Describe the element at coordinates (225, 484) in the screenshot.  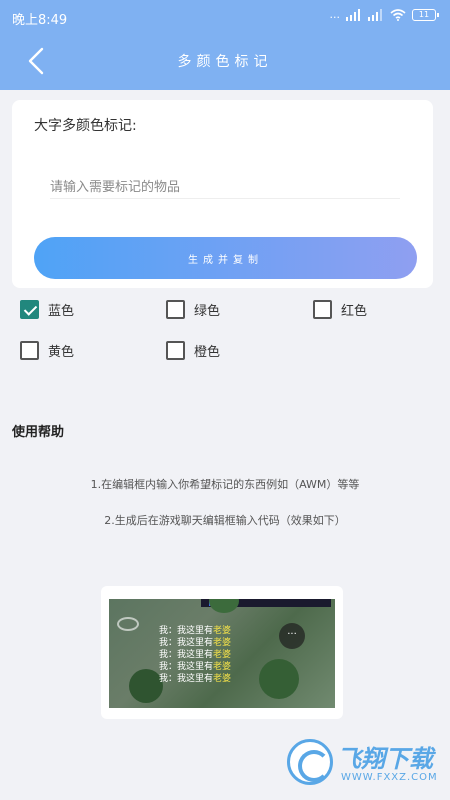
I see `help-line-1: 1.在编辑框内输入你希望标记的东西例如（AWM）等等` at that location.